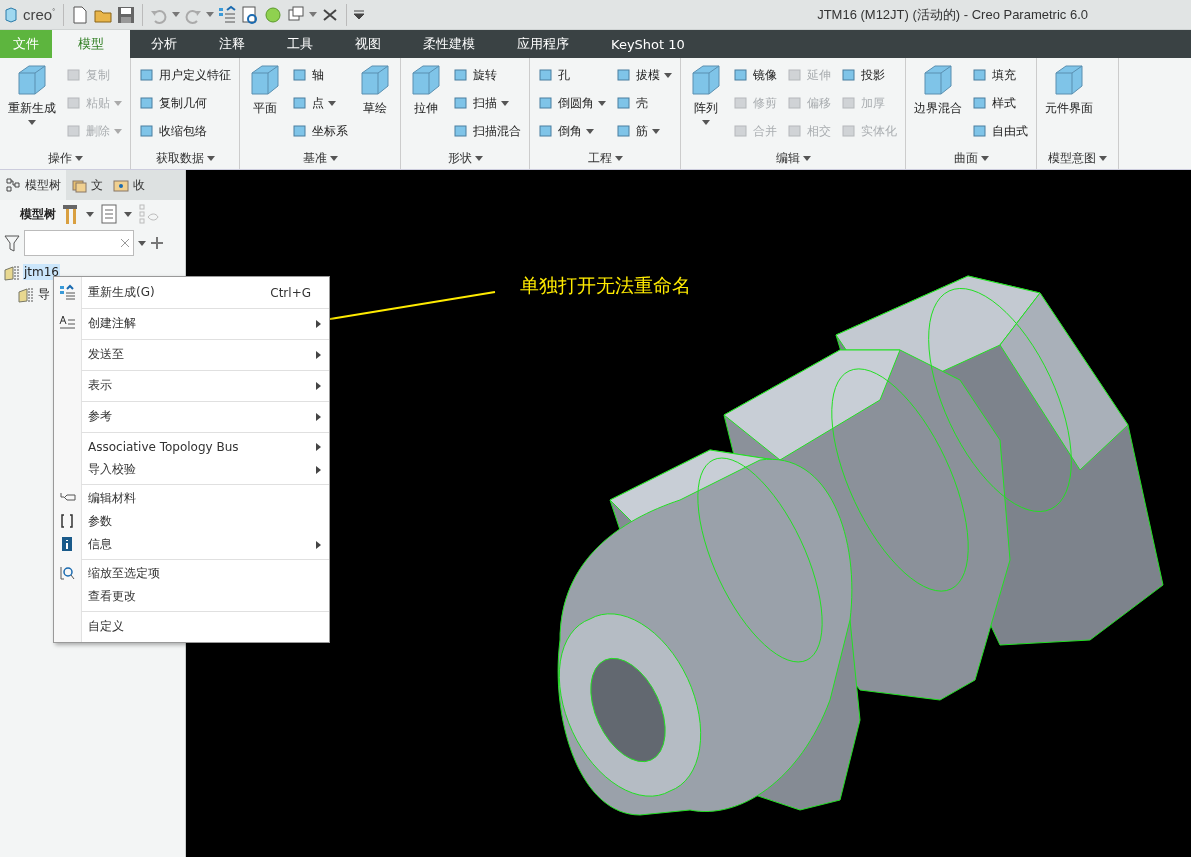  I want to click on ribbon-tab: 应用程序, so click(543, 44).